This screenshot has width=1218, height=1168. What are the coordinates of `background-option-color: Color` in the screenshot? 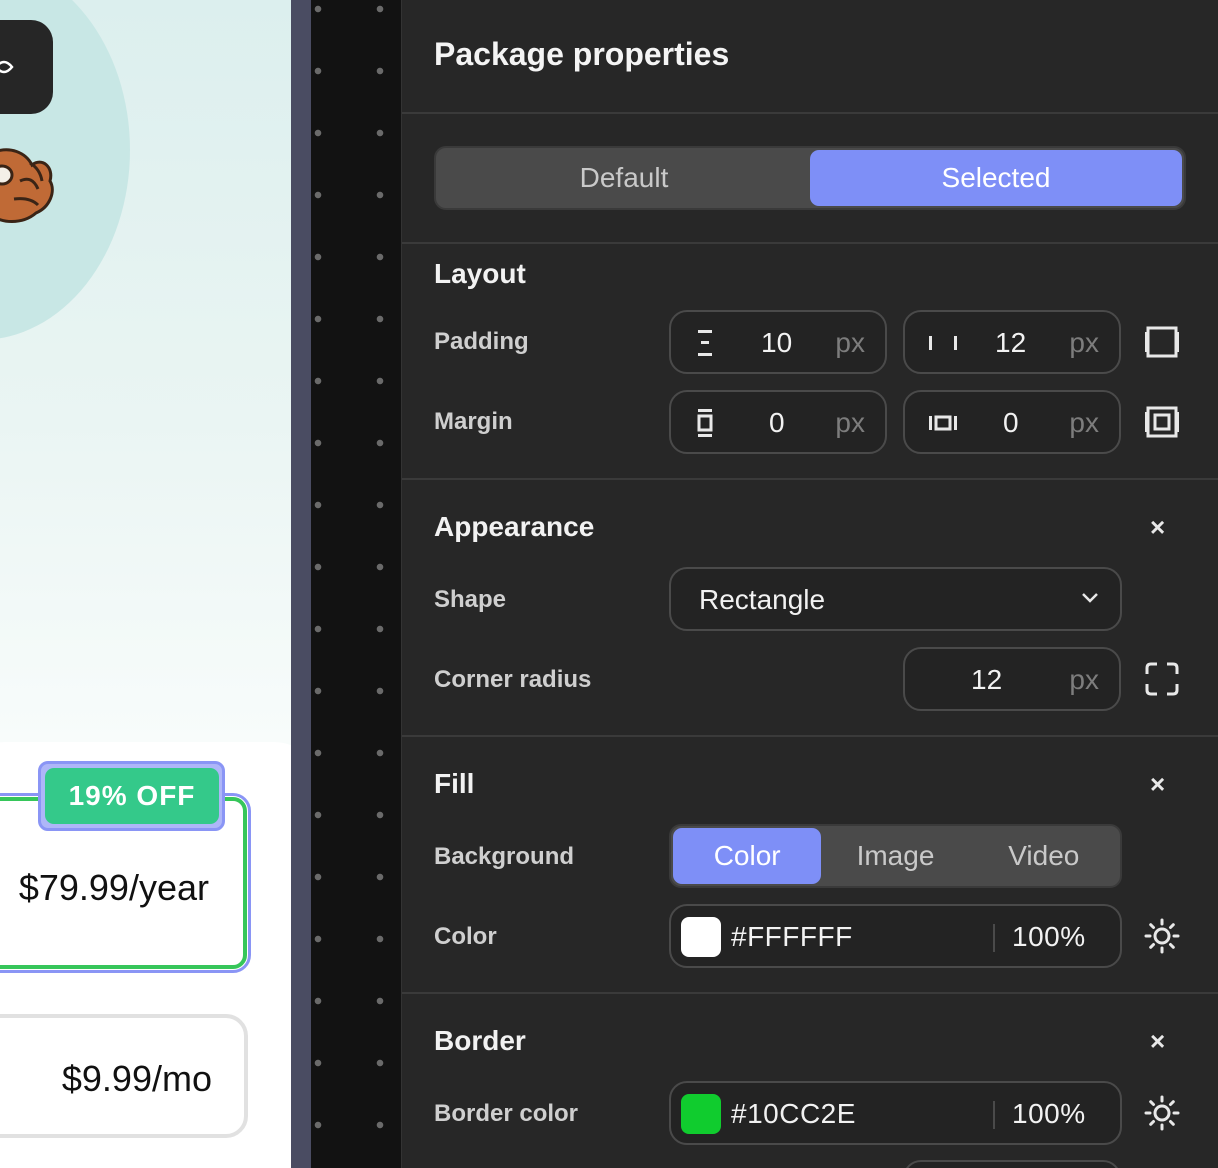 It's located at (747, 856).